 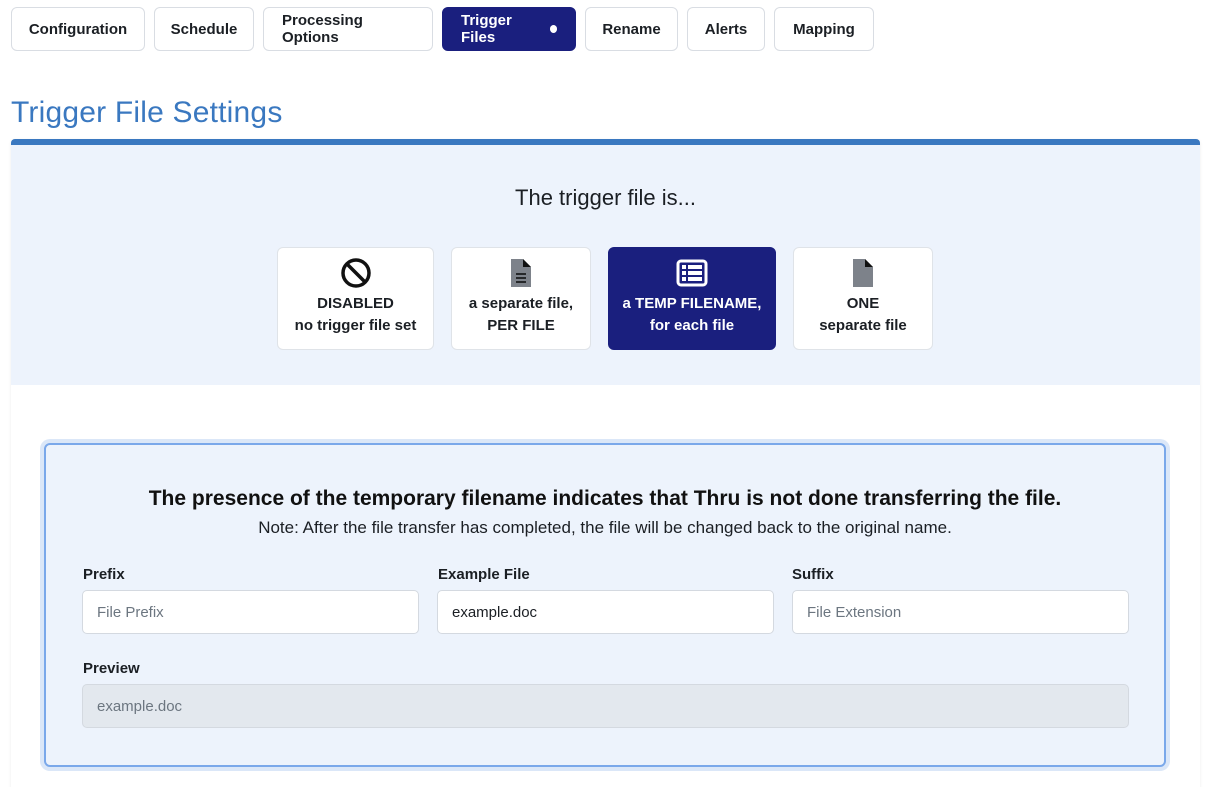 I want to click on option-separate-per-file-line2: PER FILE, so click(x=521, y=325).